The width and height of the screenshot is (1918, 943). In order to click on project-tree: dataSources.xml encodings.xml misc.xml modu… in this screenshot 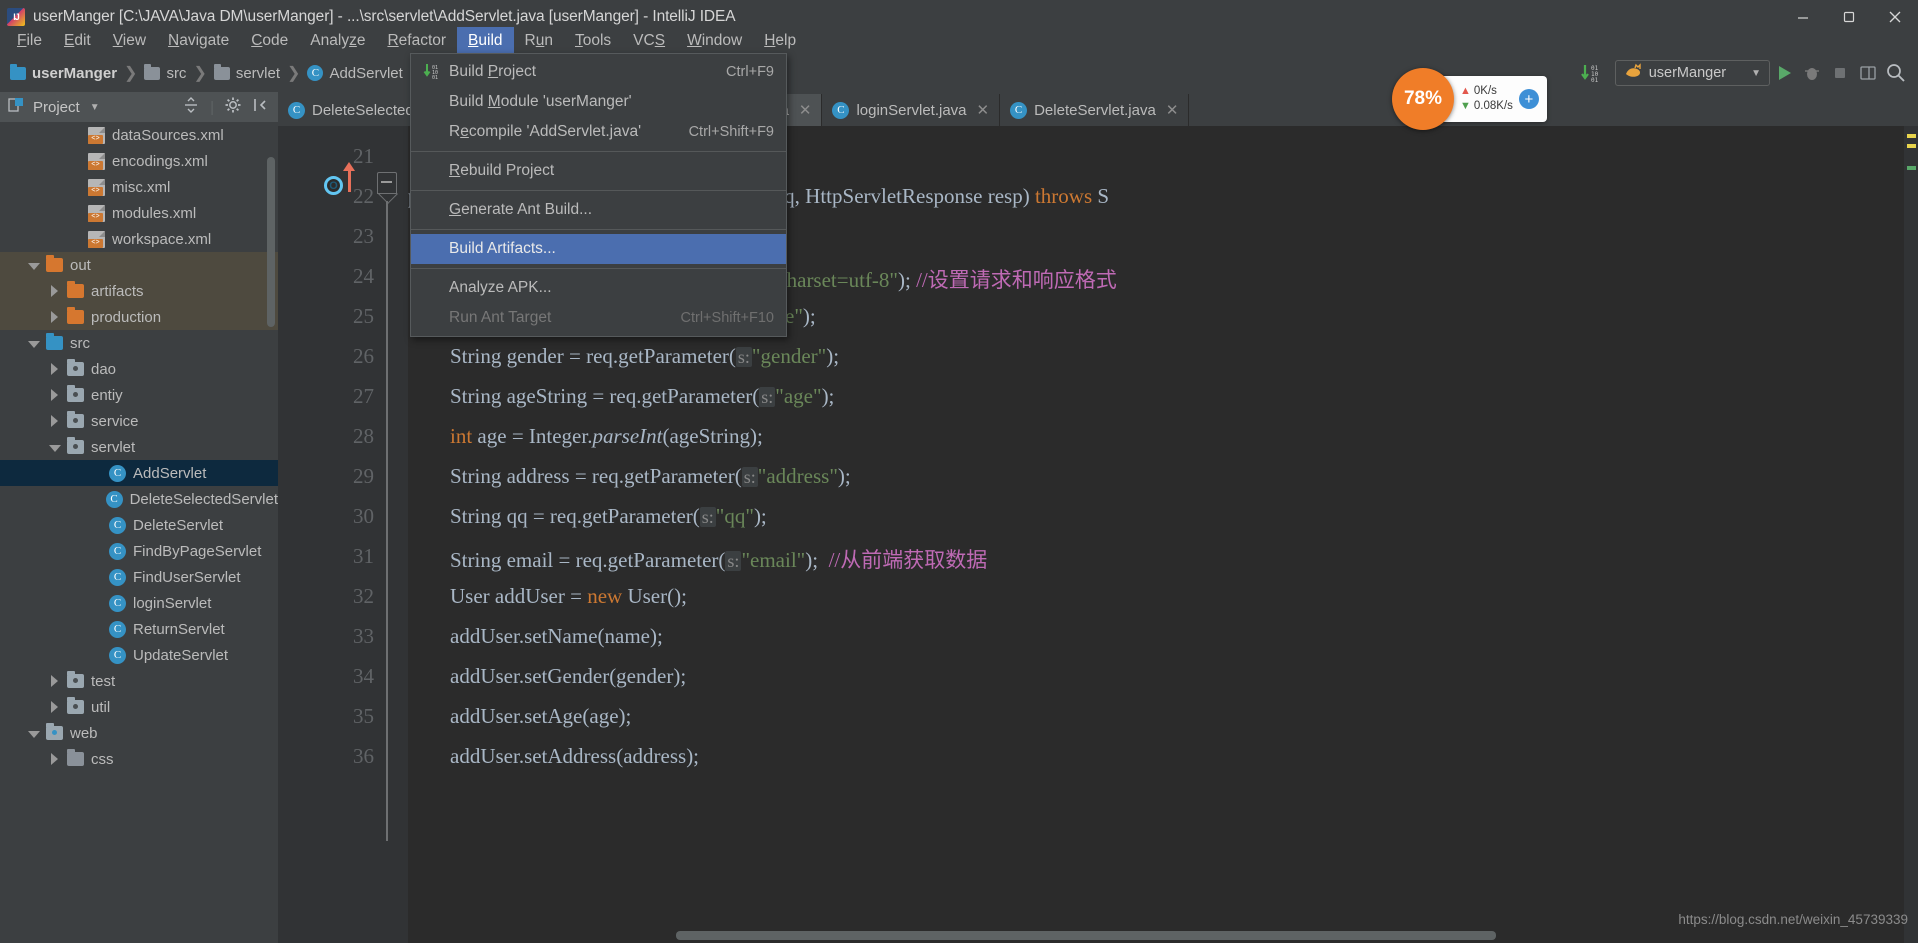, I will do `click(139, 532)`.